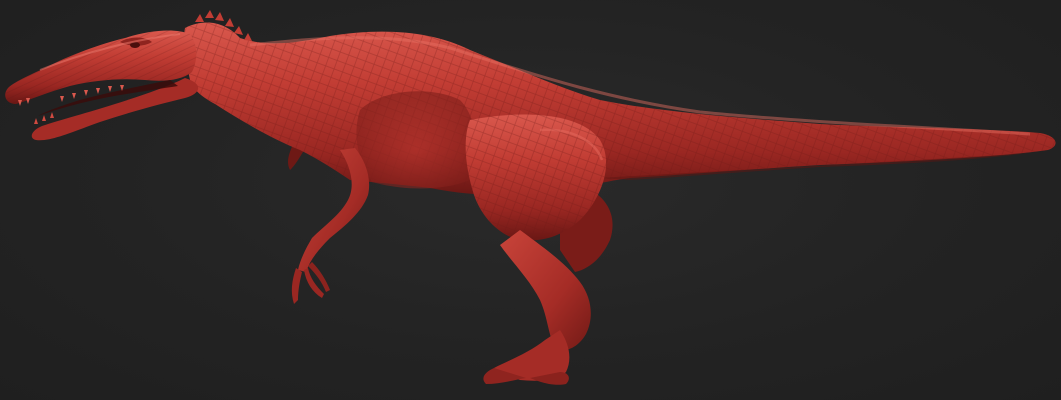 The image size is (1061, 400). I want to click on head, so click(102, 85).